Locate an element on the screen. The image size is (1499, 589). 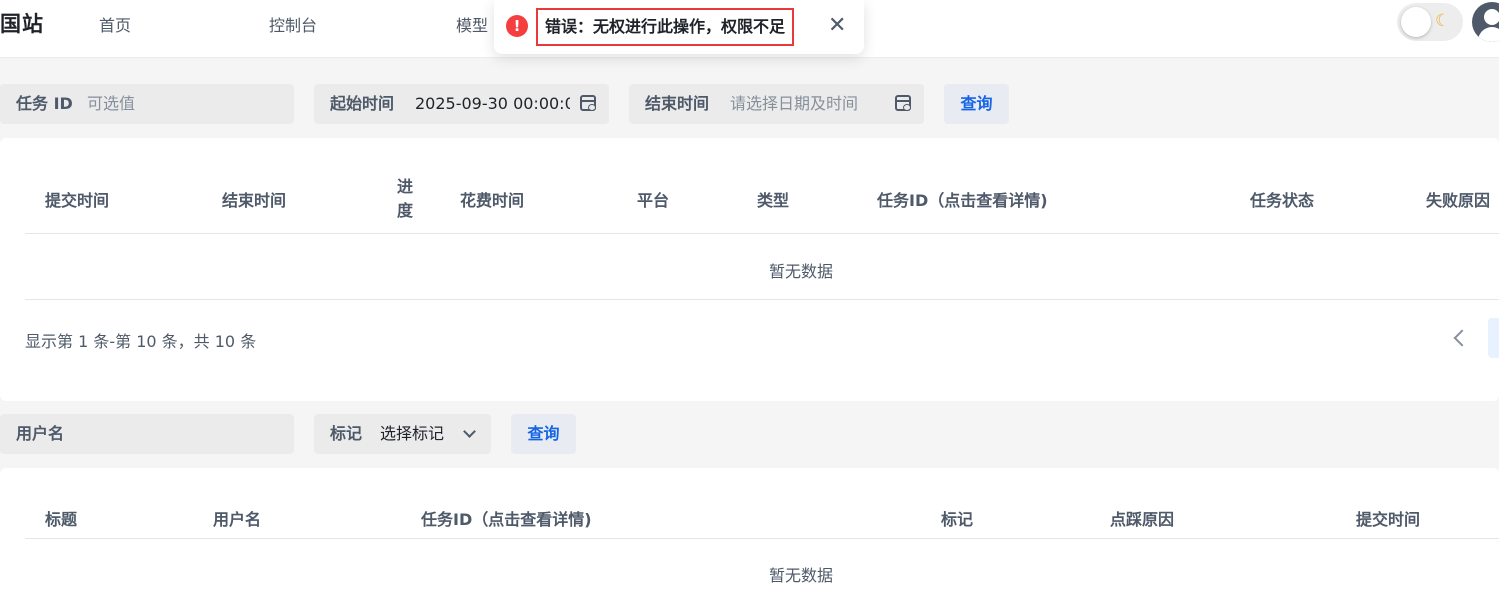
user-avatar-icon is located at coordinates (1485, 22).